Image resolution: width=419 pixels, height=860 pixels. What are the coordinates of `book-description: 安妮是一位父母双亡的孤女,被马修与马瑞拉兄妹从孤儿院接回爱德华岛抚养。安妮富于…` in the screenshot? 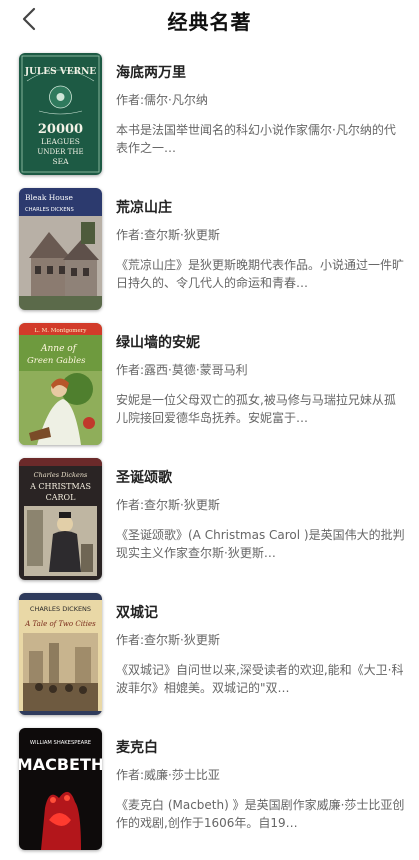 It's located at (256, 409).